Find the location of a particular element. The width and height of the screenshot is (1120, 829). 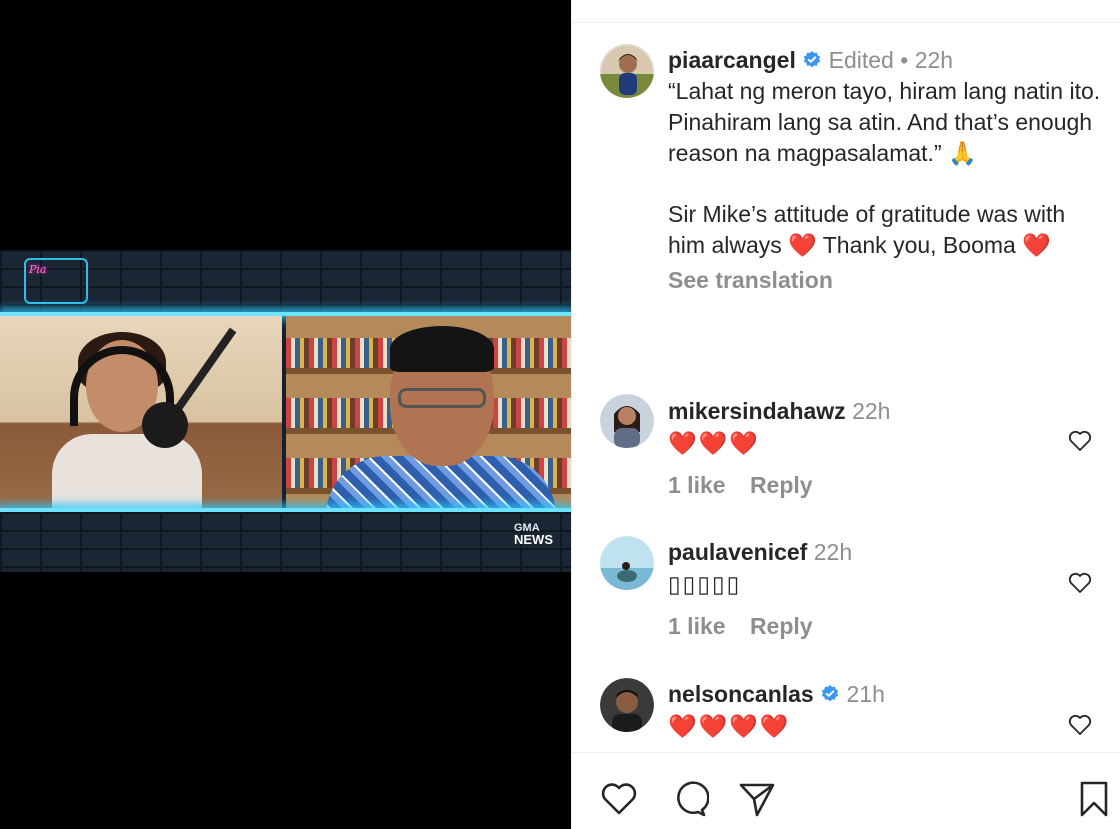

comment-header: mikersindahawz 22h is located at coordinates (888, 411).